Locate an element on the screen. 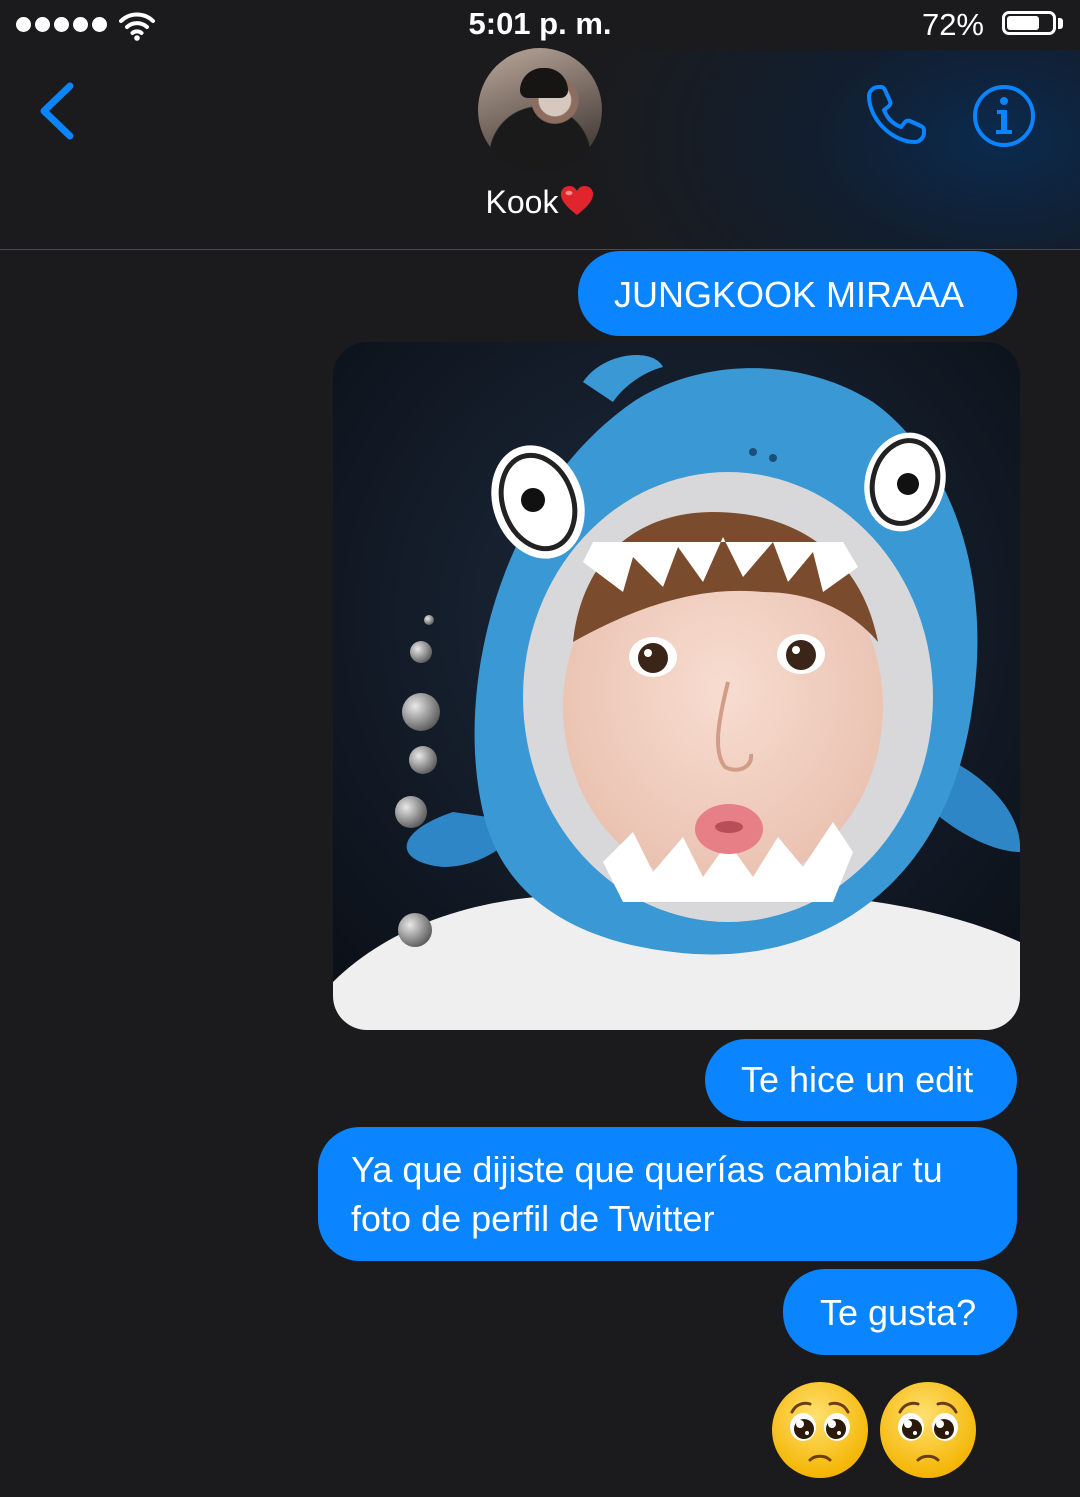  contact-name-row: Kook is located at coordinates (540, 202).